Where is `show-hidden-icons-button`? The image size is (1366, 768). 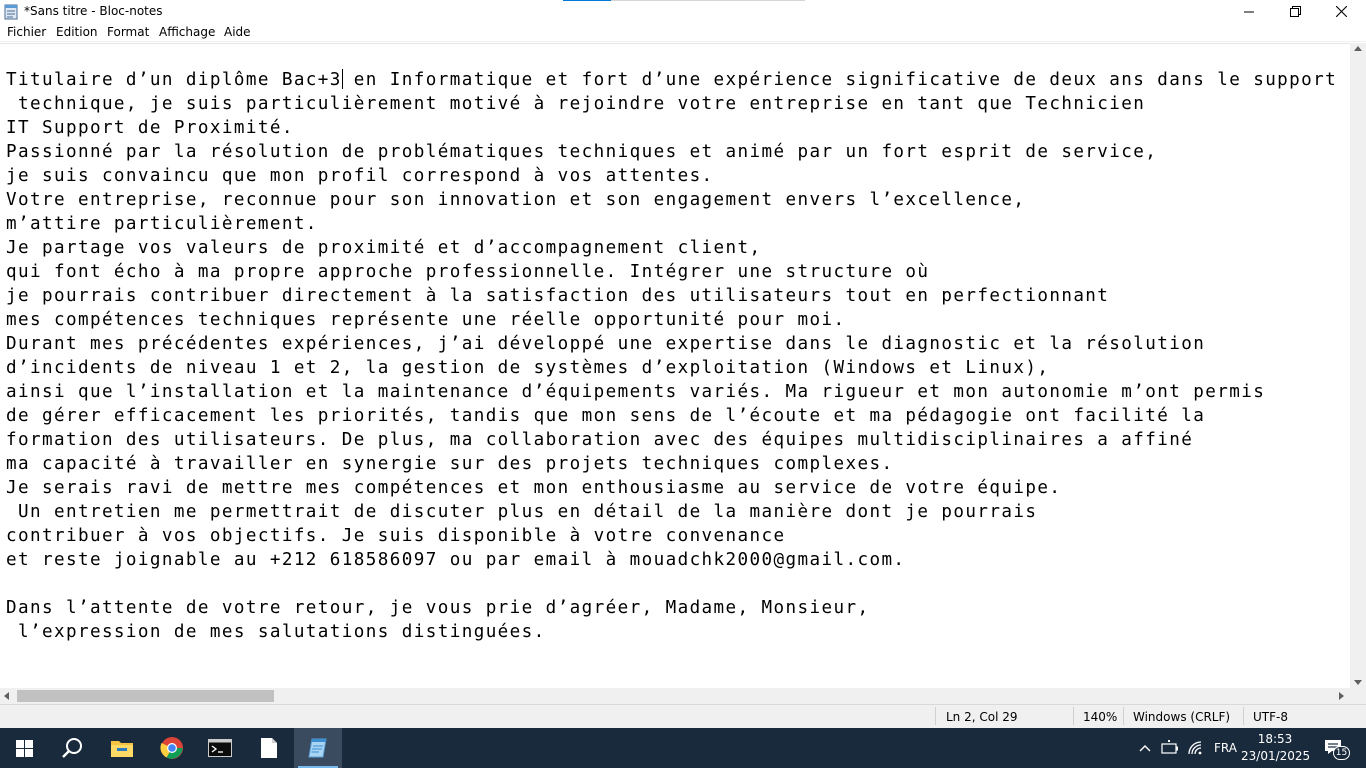 show-hidden-icons-button is located at coordinates (1145, 749).